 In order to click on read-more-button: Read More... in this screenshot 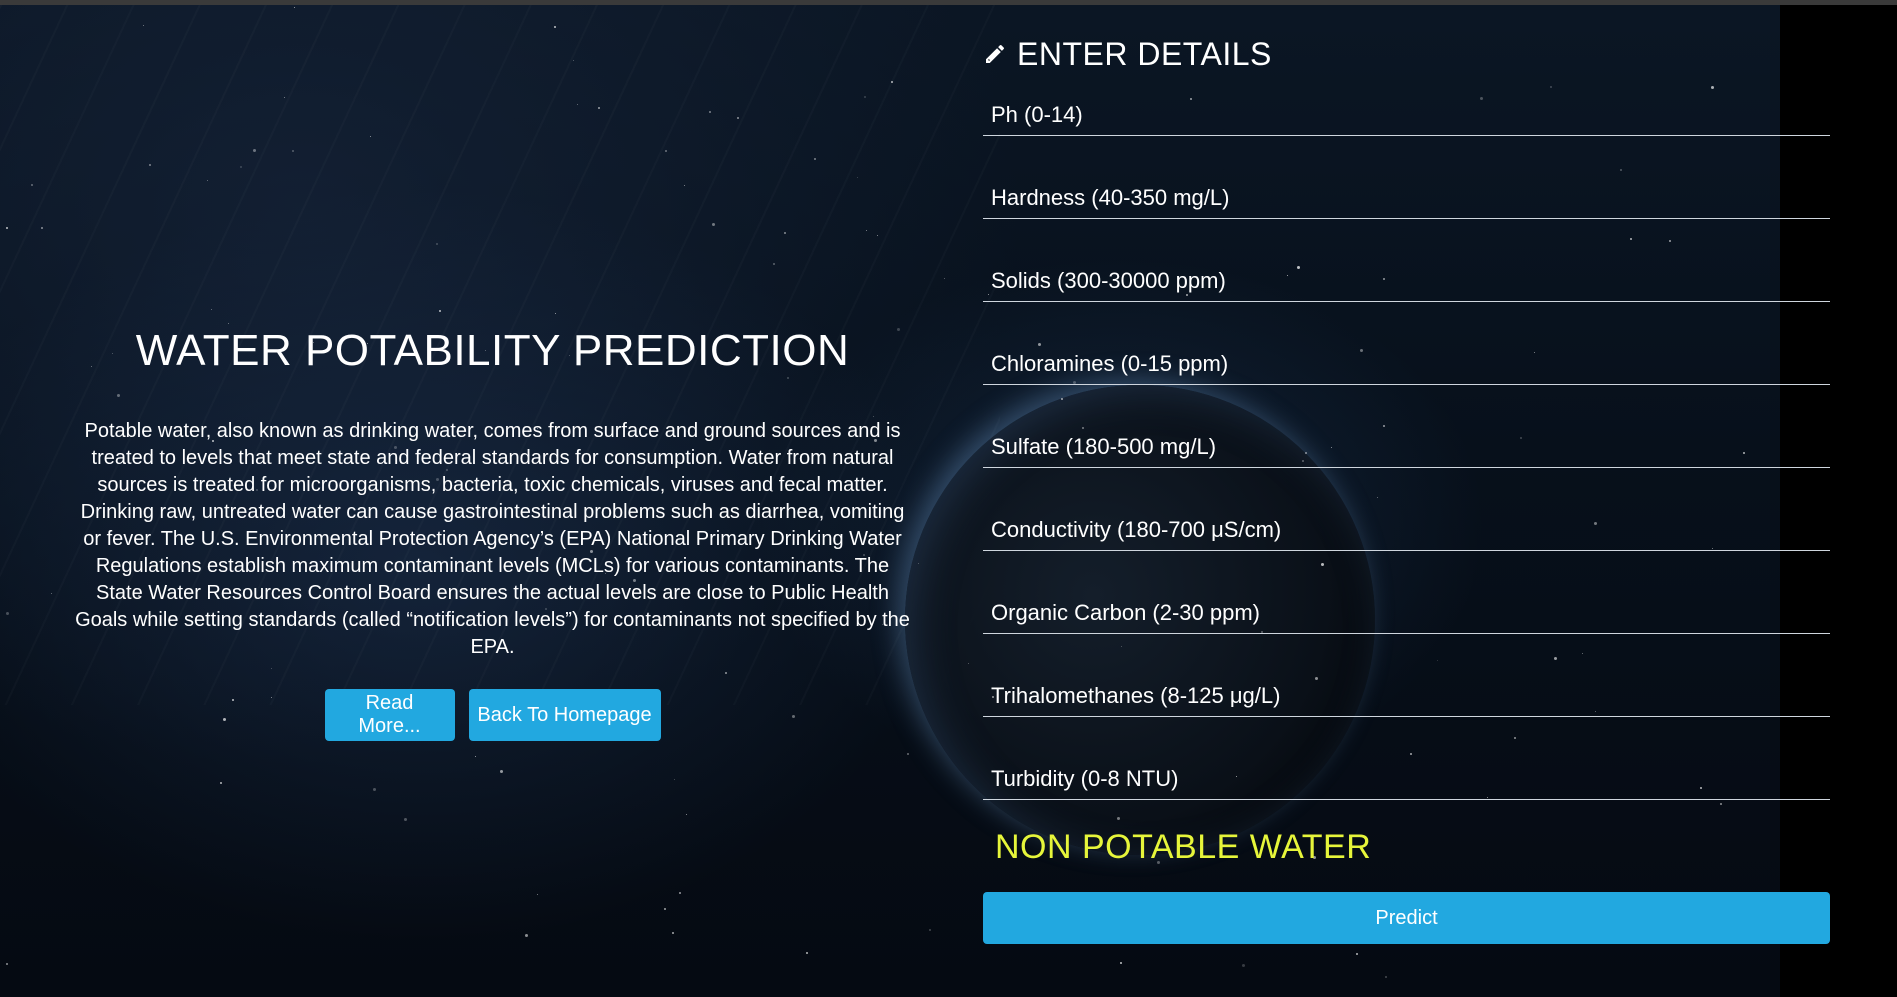, I will do `click(389, 715)`.